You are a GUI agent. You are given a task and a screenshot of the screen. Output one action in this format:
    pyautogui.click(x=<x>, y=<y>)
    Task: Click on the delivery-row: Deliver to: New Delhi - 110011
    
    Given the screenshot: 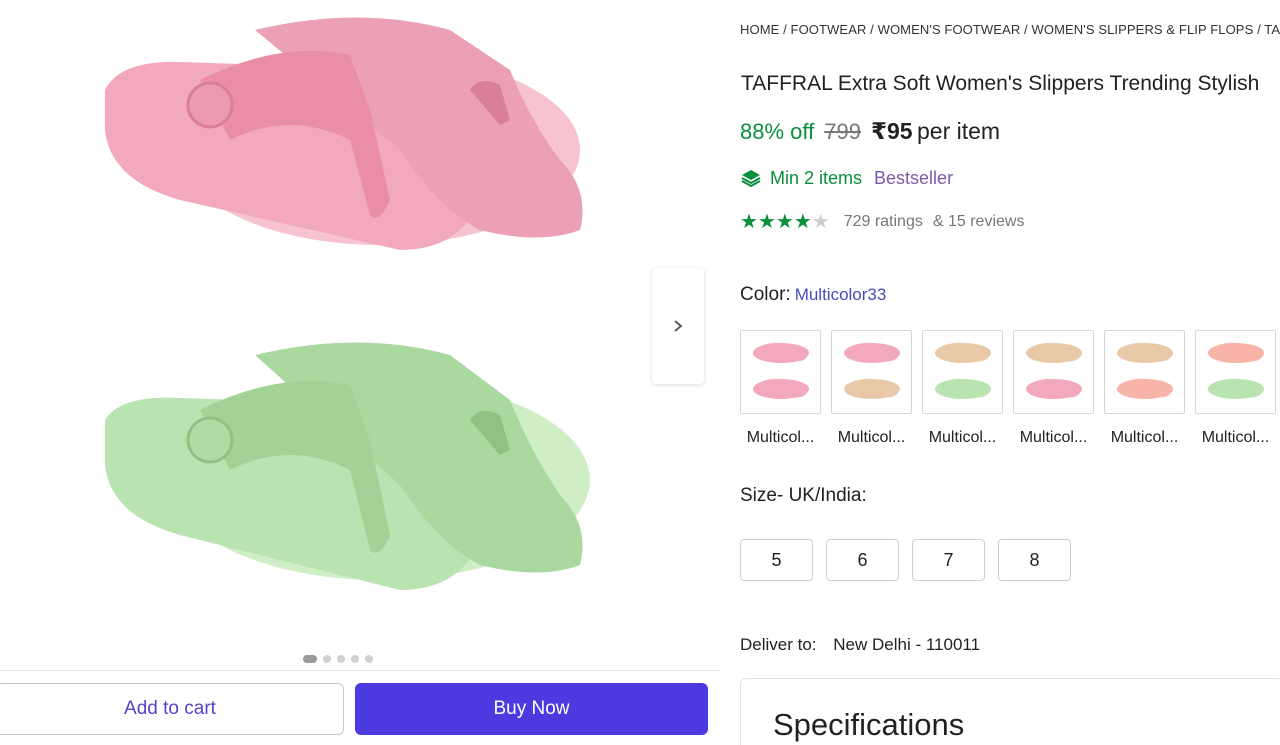 What is the action you would take?
    pyautogui.click(x=860, y=645)
    